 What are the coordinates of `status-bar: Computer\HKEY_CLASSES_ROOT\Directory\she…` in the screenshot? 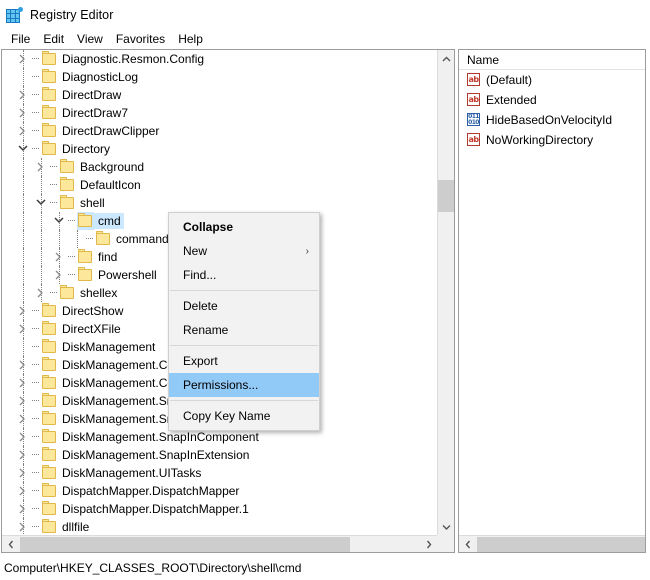 It's located at (325, 568).